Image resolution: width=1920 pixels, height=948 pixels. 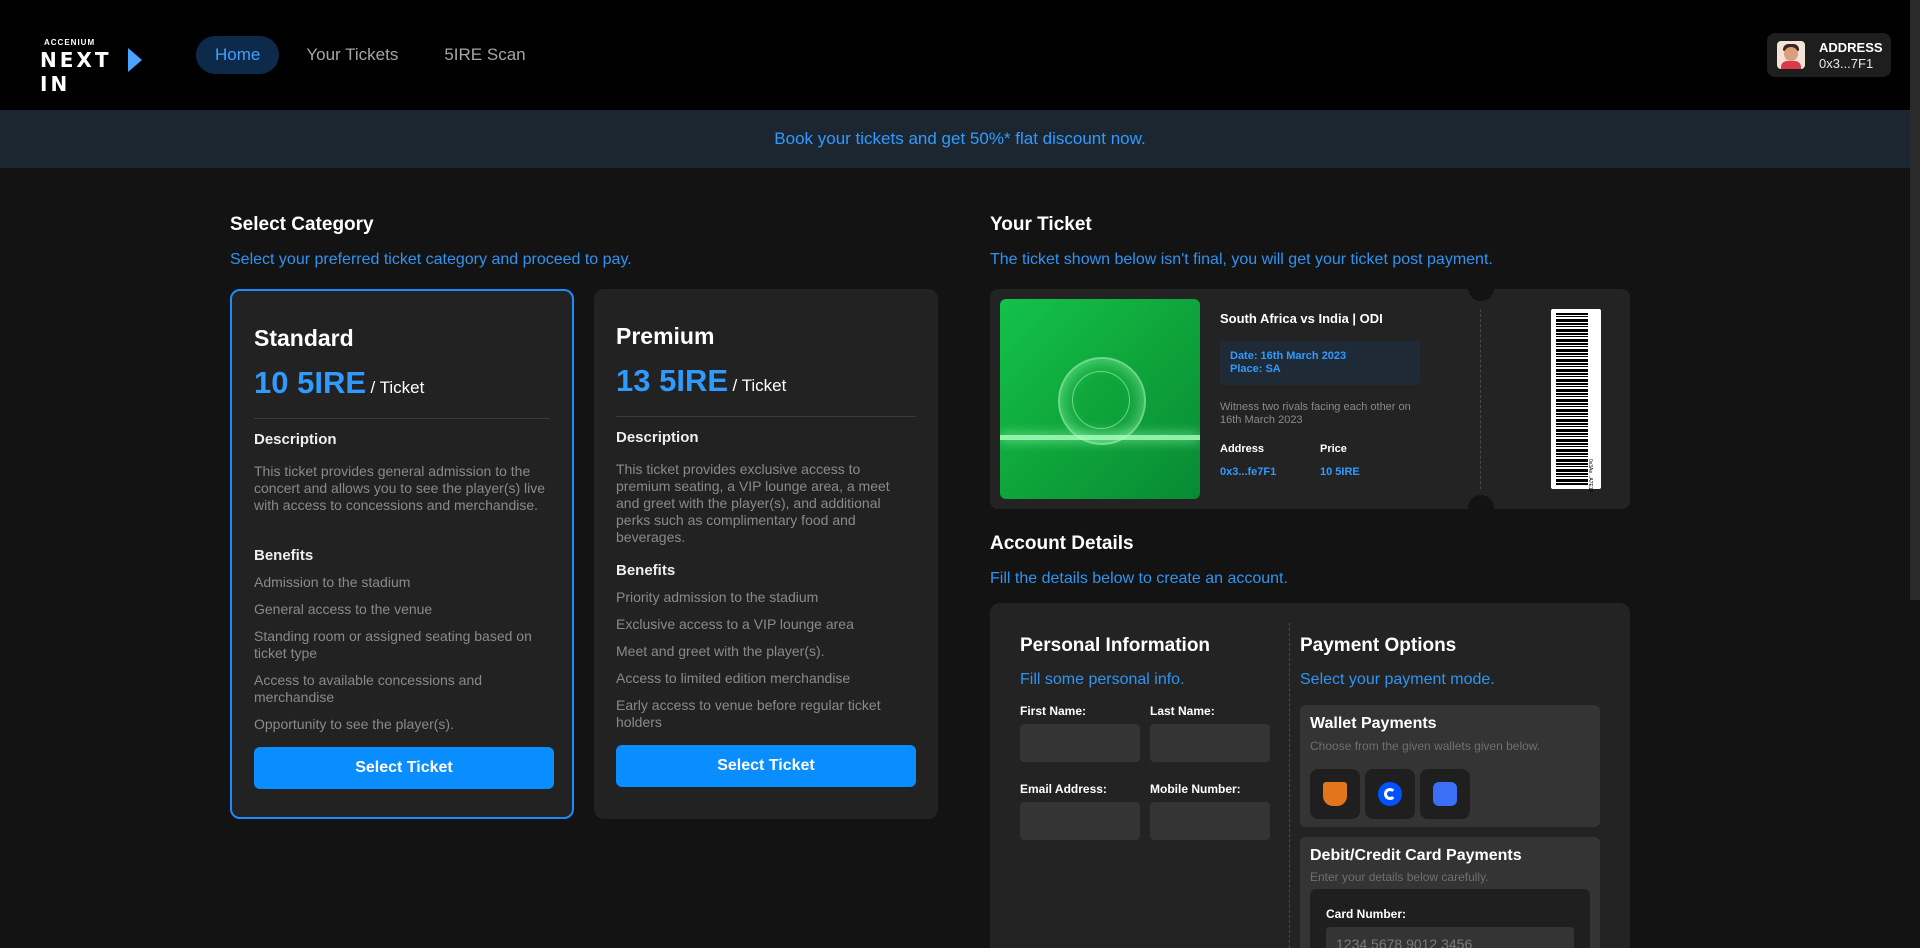 What do you see at coordinates (720, 651) in the screenshot?
I see `benefit-item: Meet and greet with the player(s).` at bounding box center [720, 651].